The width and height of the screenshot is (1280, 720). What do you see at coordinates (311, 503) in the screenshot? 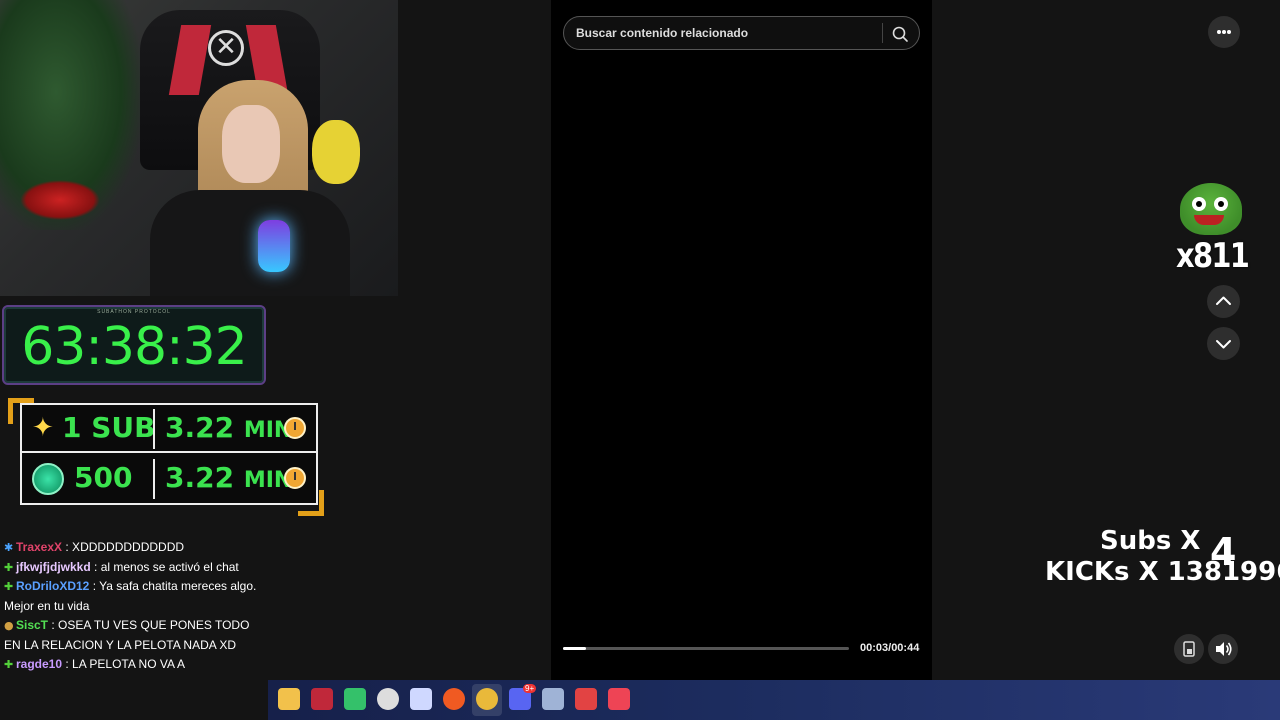
I see `frame-corner-bottom-right` at bounding box center [311, 503].